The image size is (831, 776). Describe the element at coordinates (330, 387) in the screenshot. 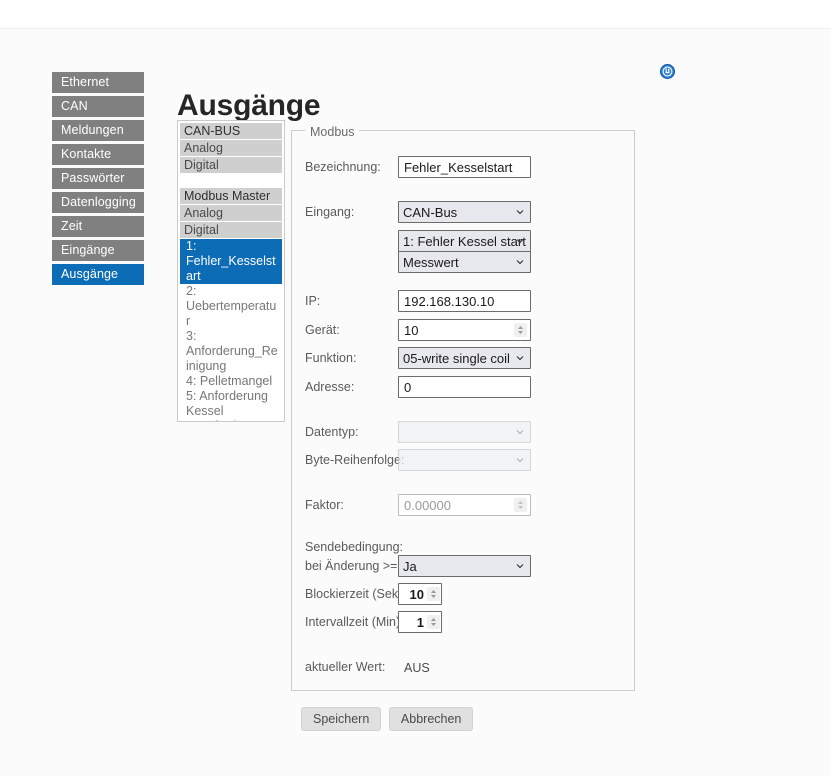

I see `label-adresse: Adresse:` at that location.